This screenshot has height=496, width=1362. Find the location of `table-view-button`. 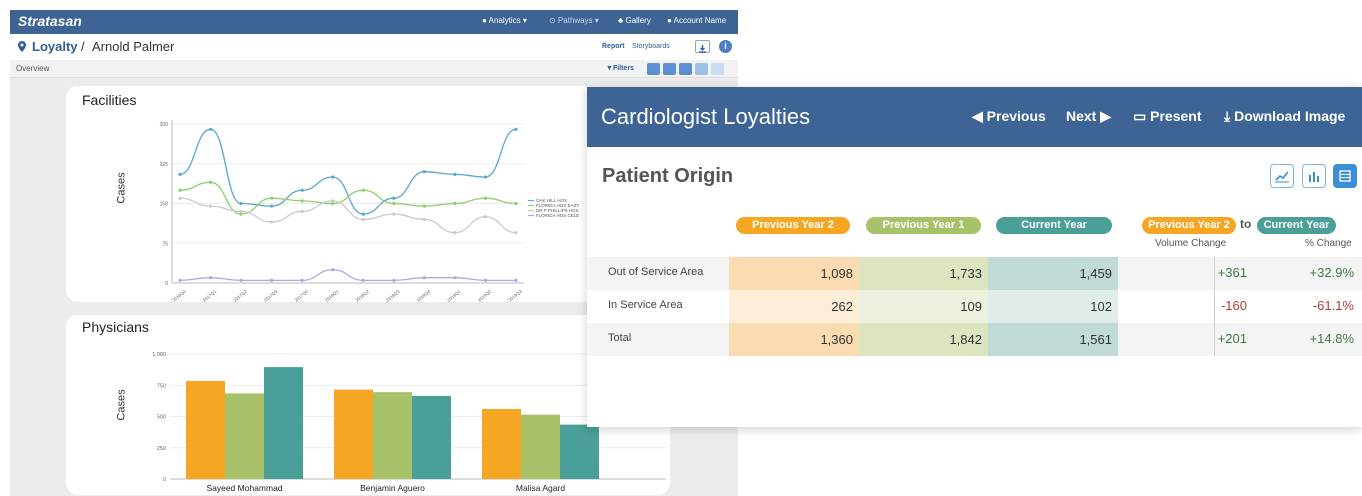

table-view-button is located at coordinates (1345, 176).